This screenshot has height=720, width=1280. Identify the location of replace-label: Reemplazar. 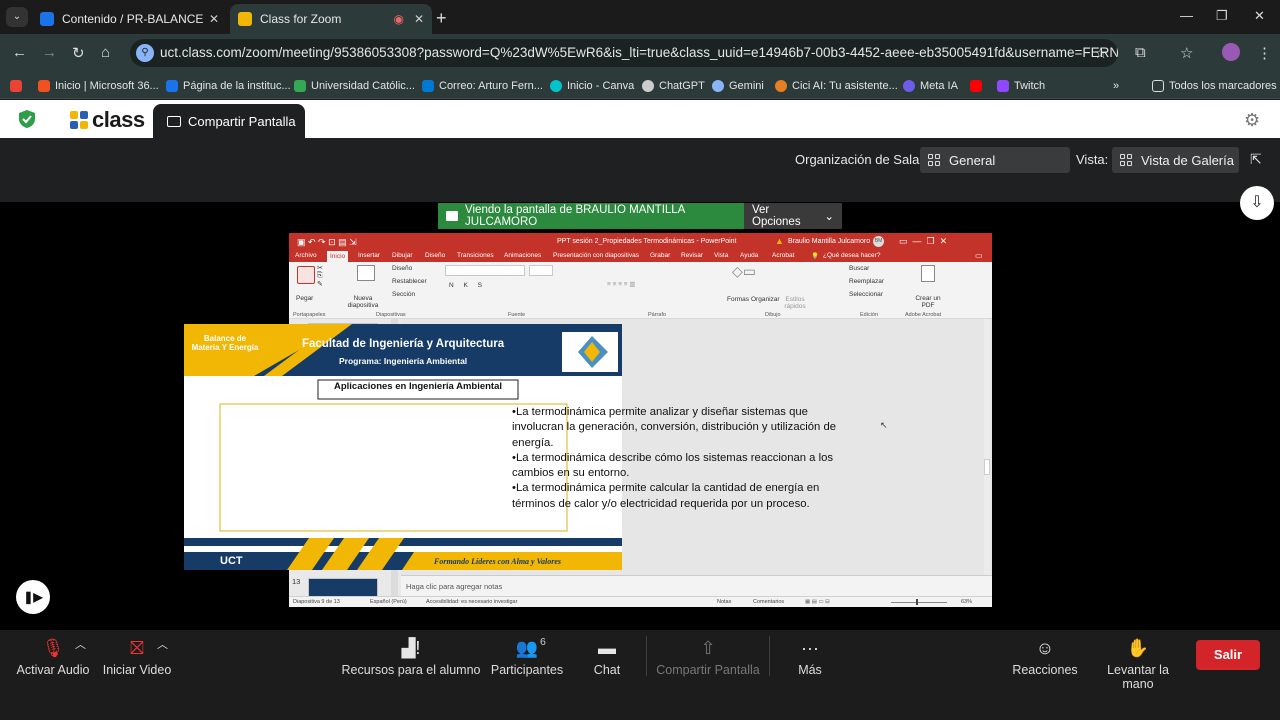
(867, 281).